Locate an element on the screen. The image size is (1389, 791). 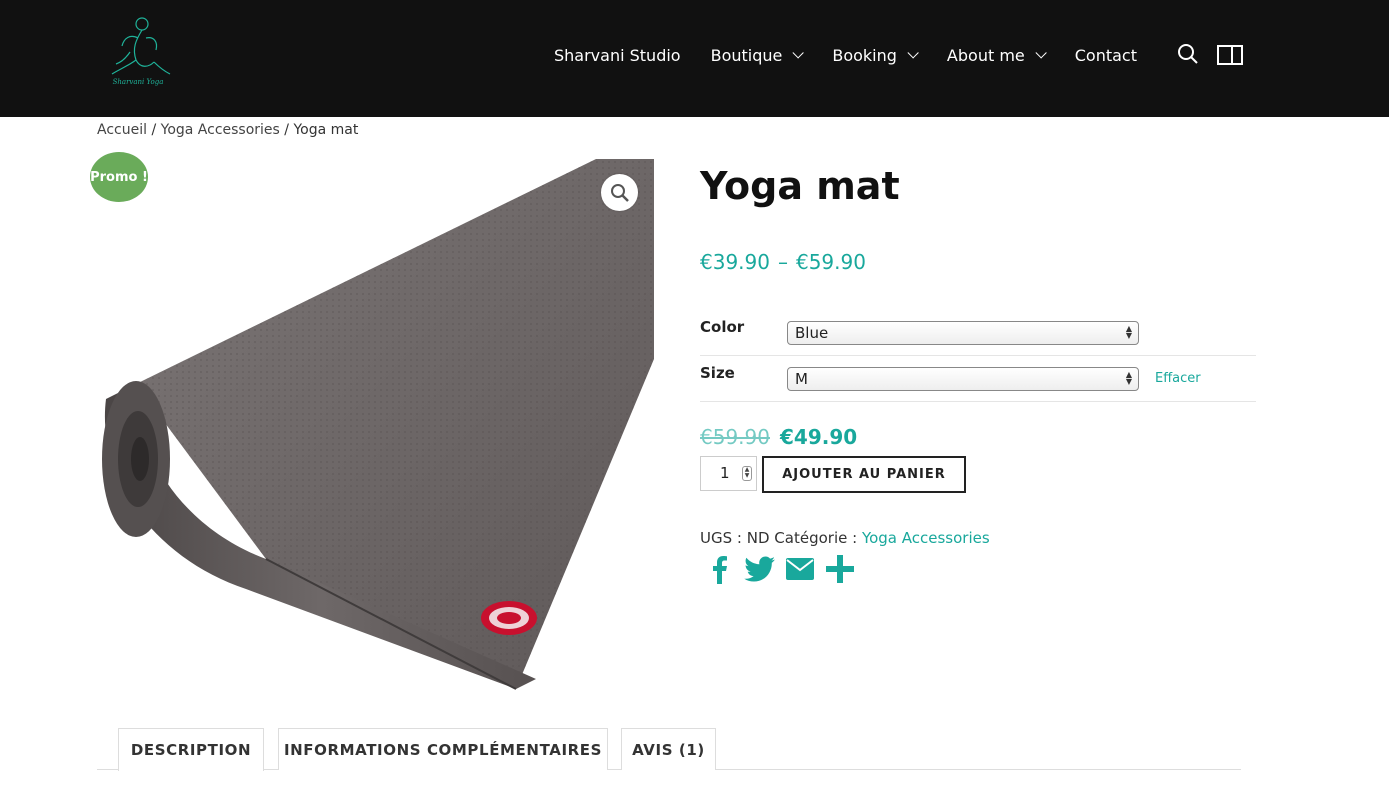
select-value: Blue is located at coordinates (812, 333).